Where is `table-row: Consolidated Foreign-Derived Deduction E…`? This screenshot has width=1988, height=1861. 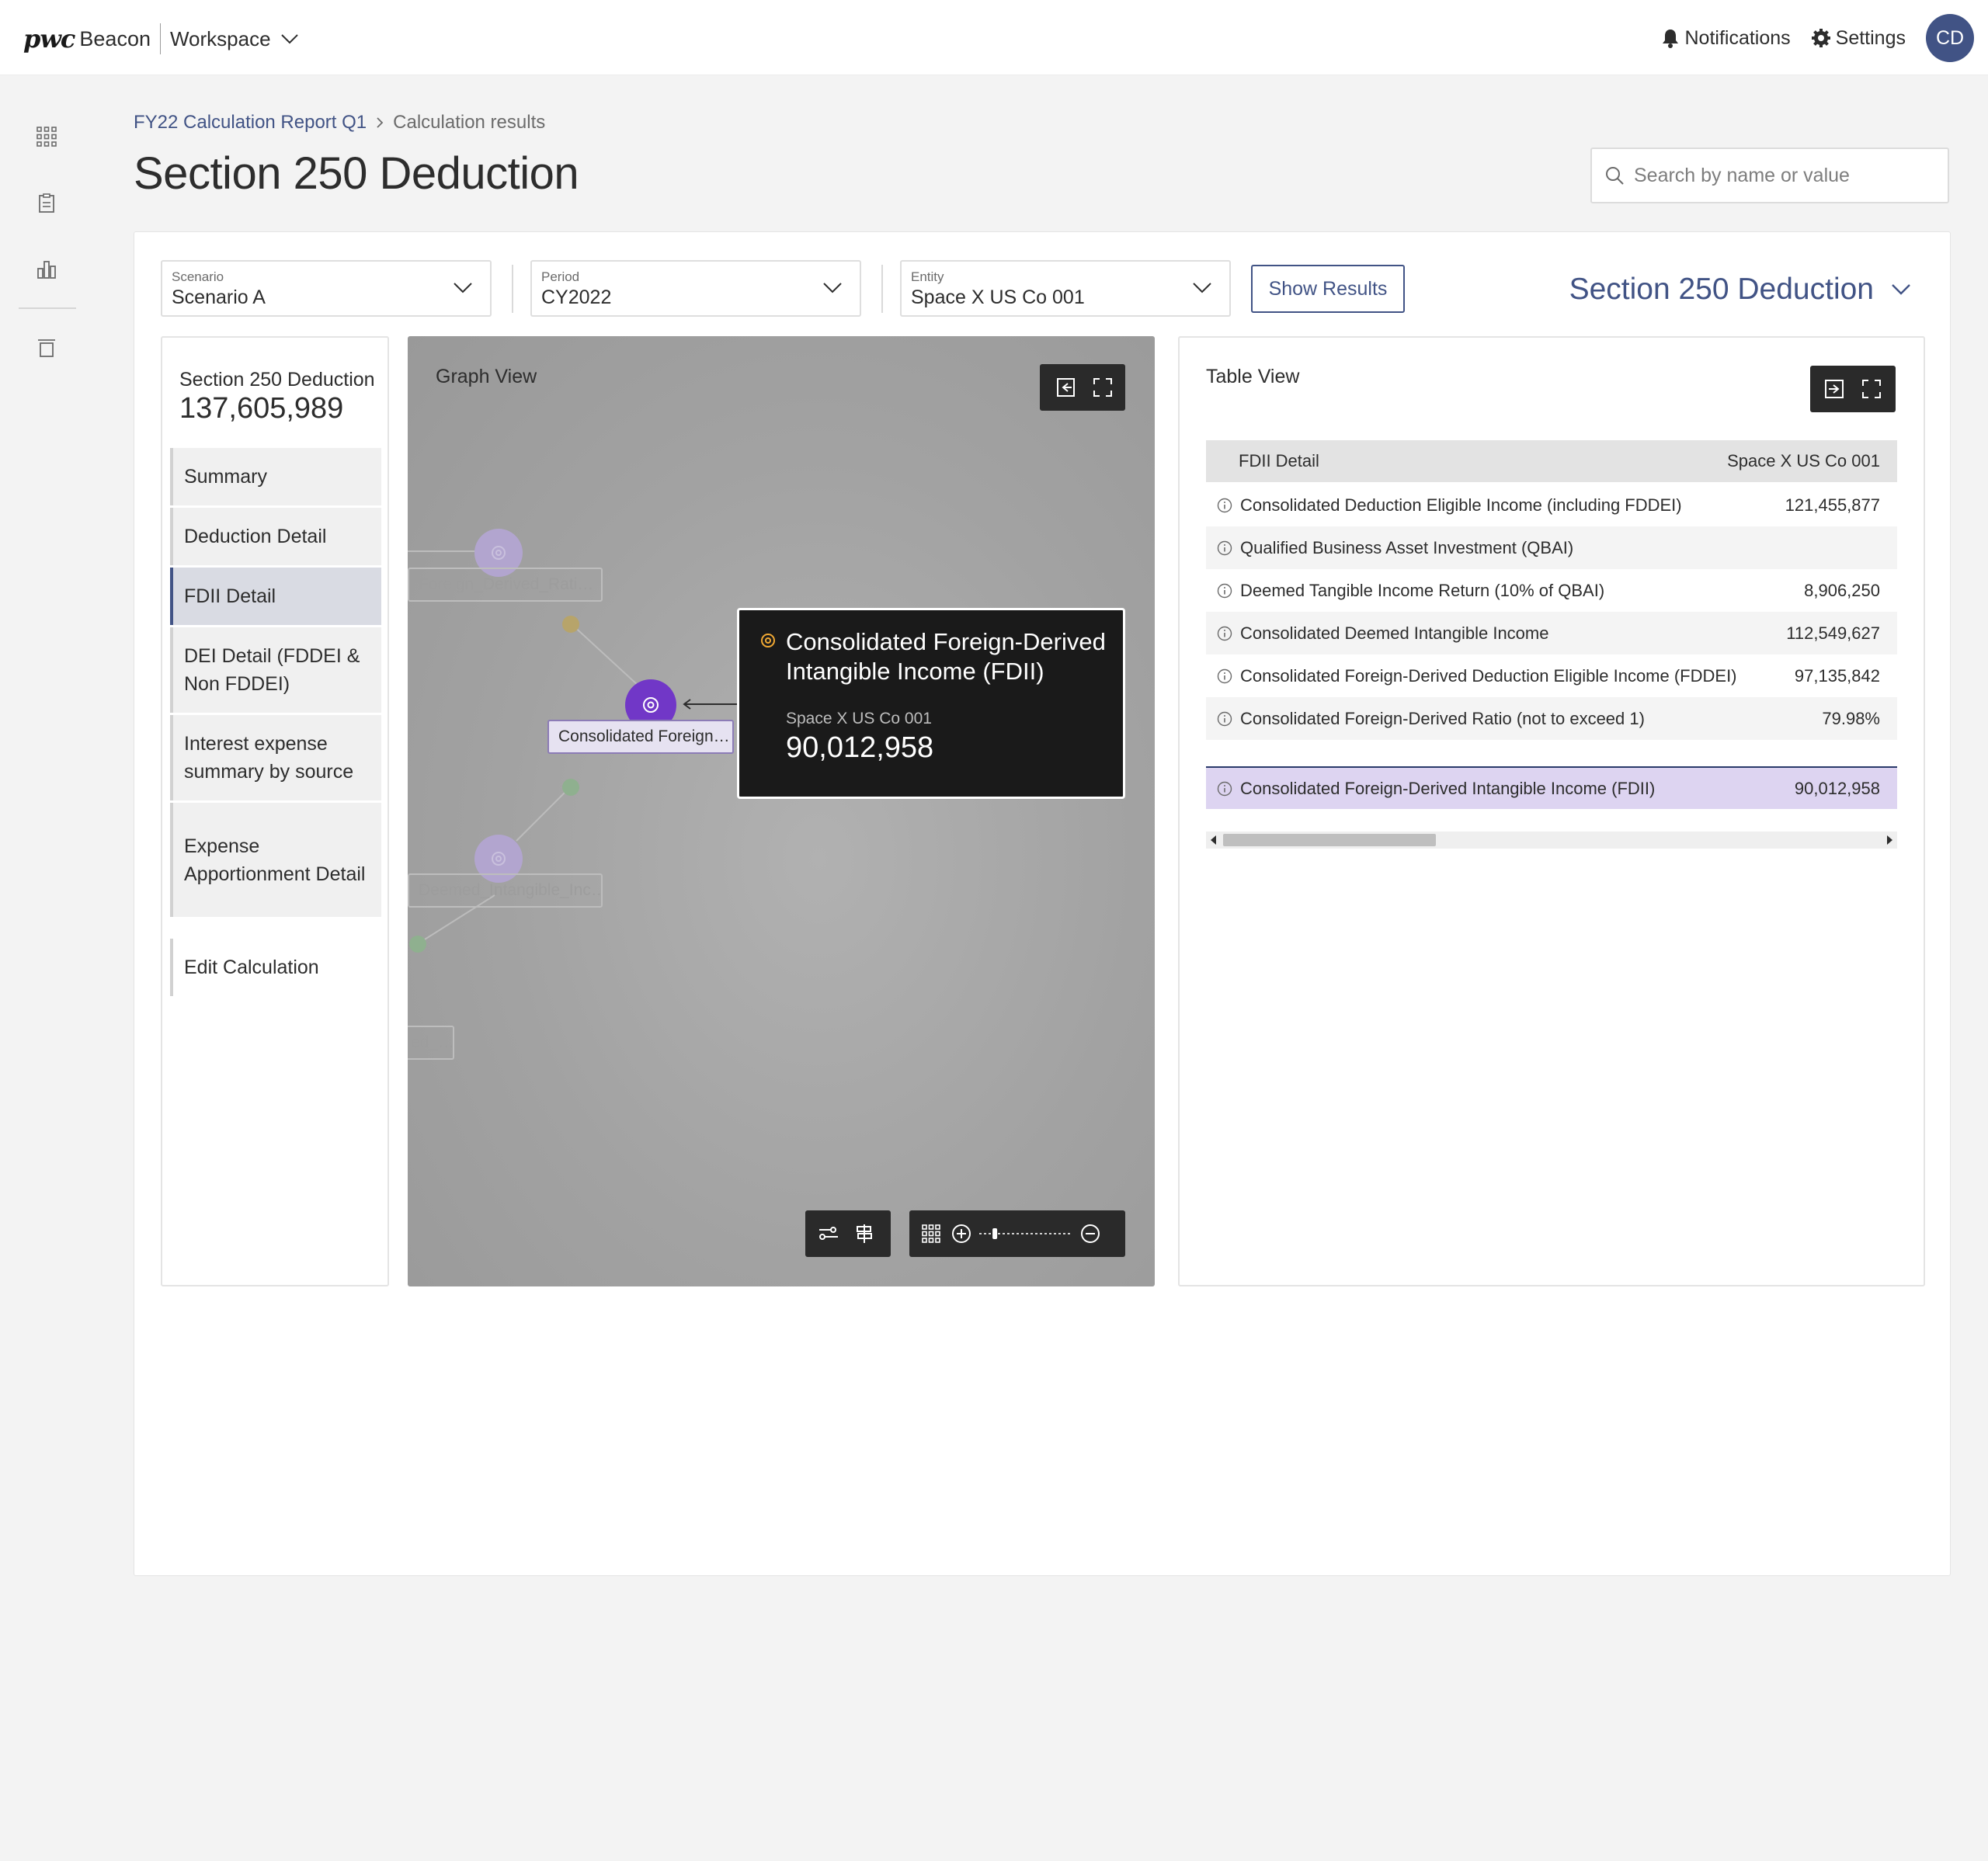 table-row: Consolidated Foreign-Derived Deduction E… is located at coordinates (1552, 675).